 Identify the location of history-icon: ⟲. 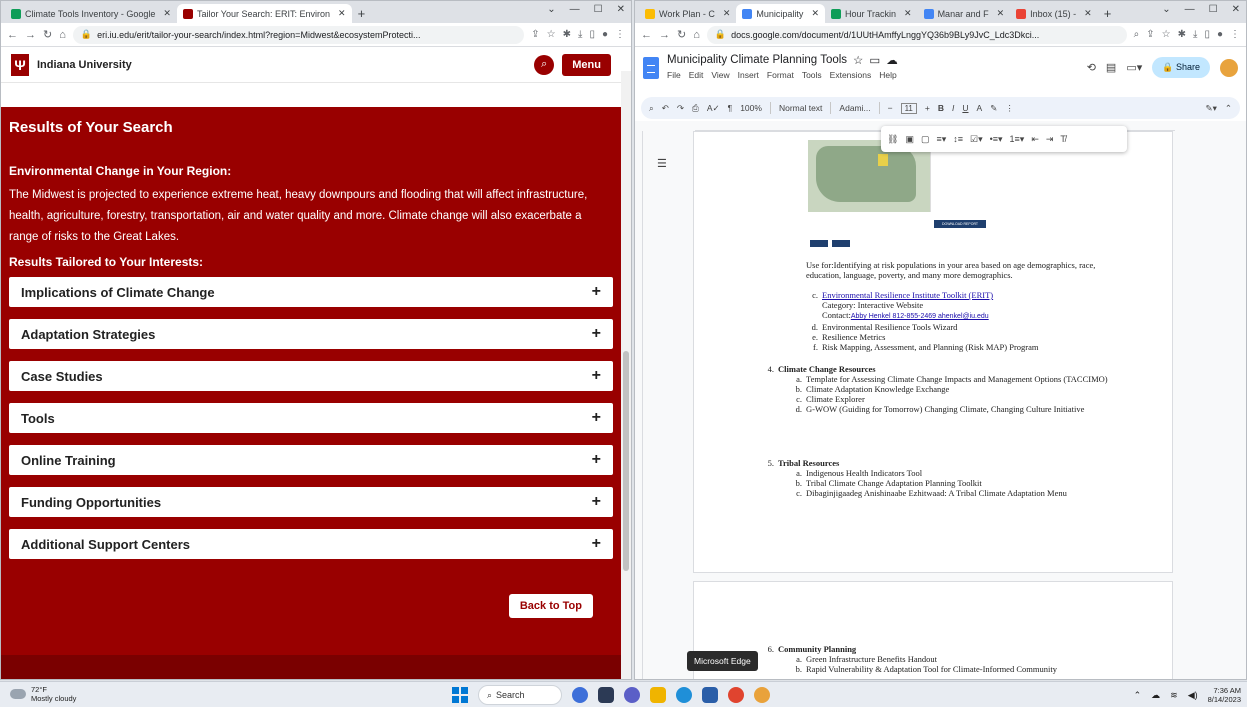
(1091, 67).